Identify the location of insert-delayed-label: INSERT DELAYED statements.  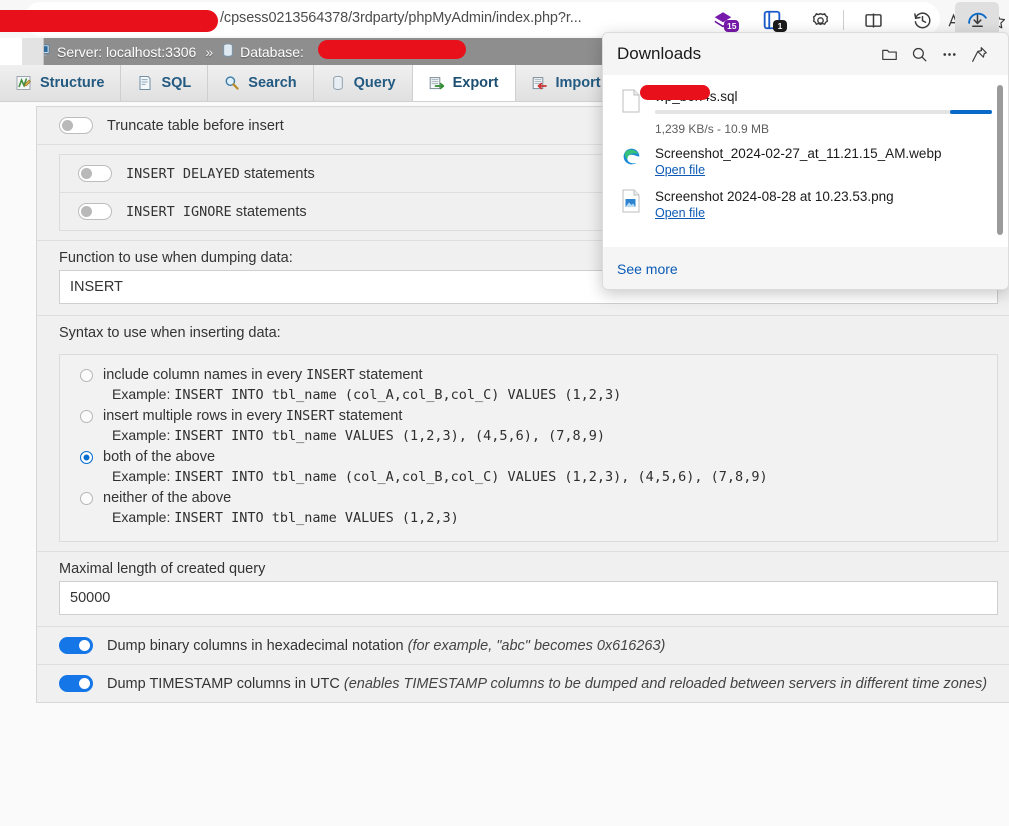
(220, 174).